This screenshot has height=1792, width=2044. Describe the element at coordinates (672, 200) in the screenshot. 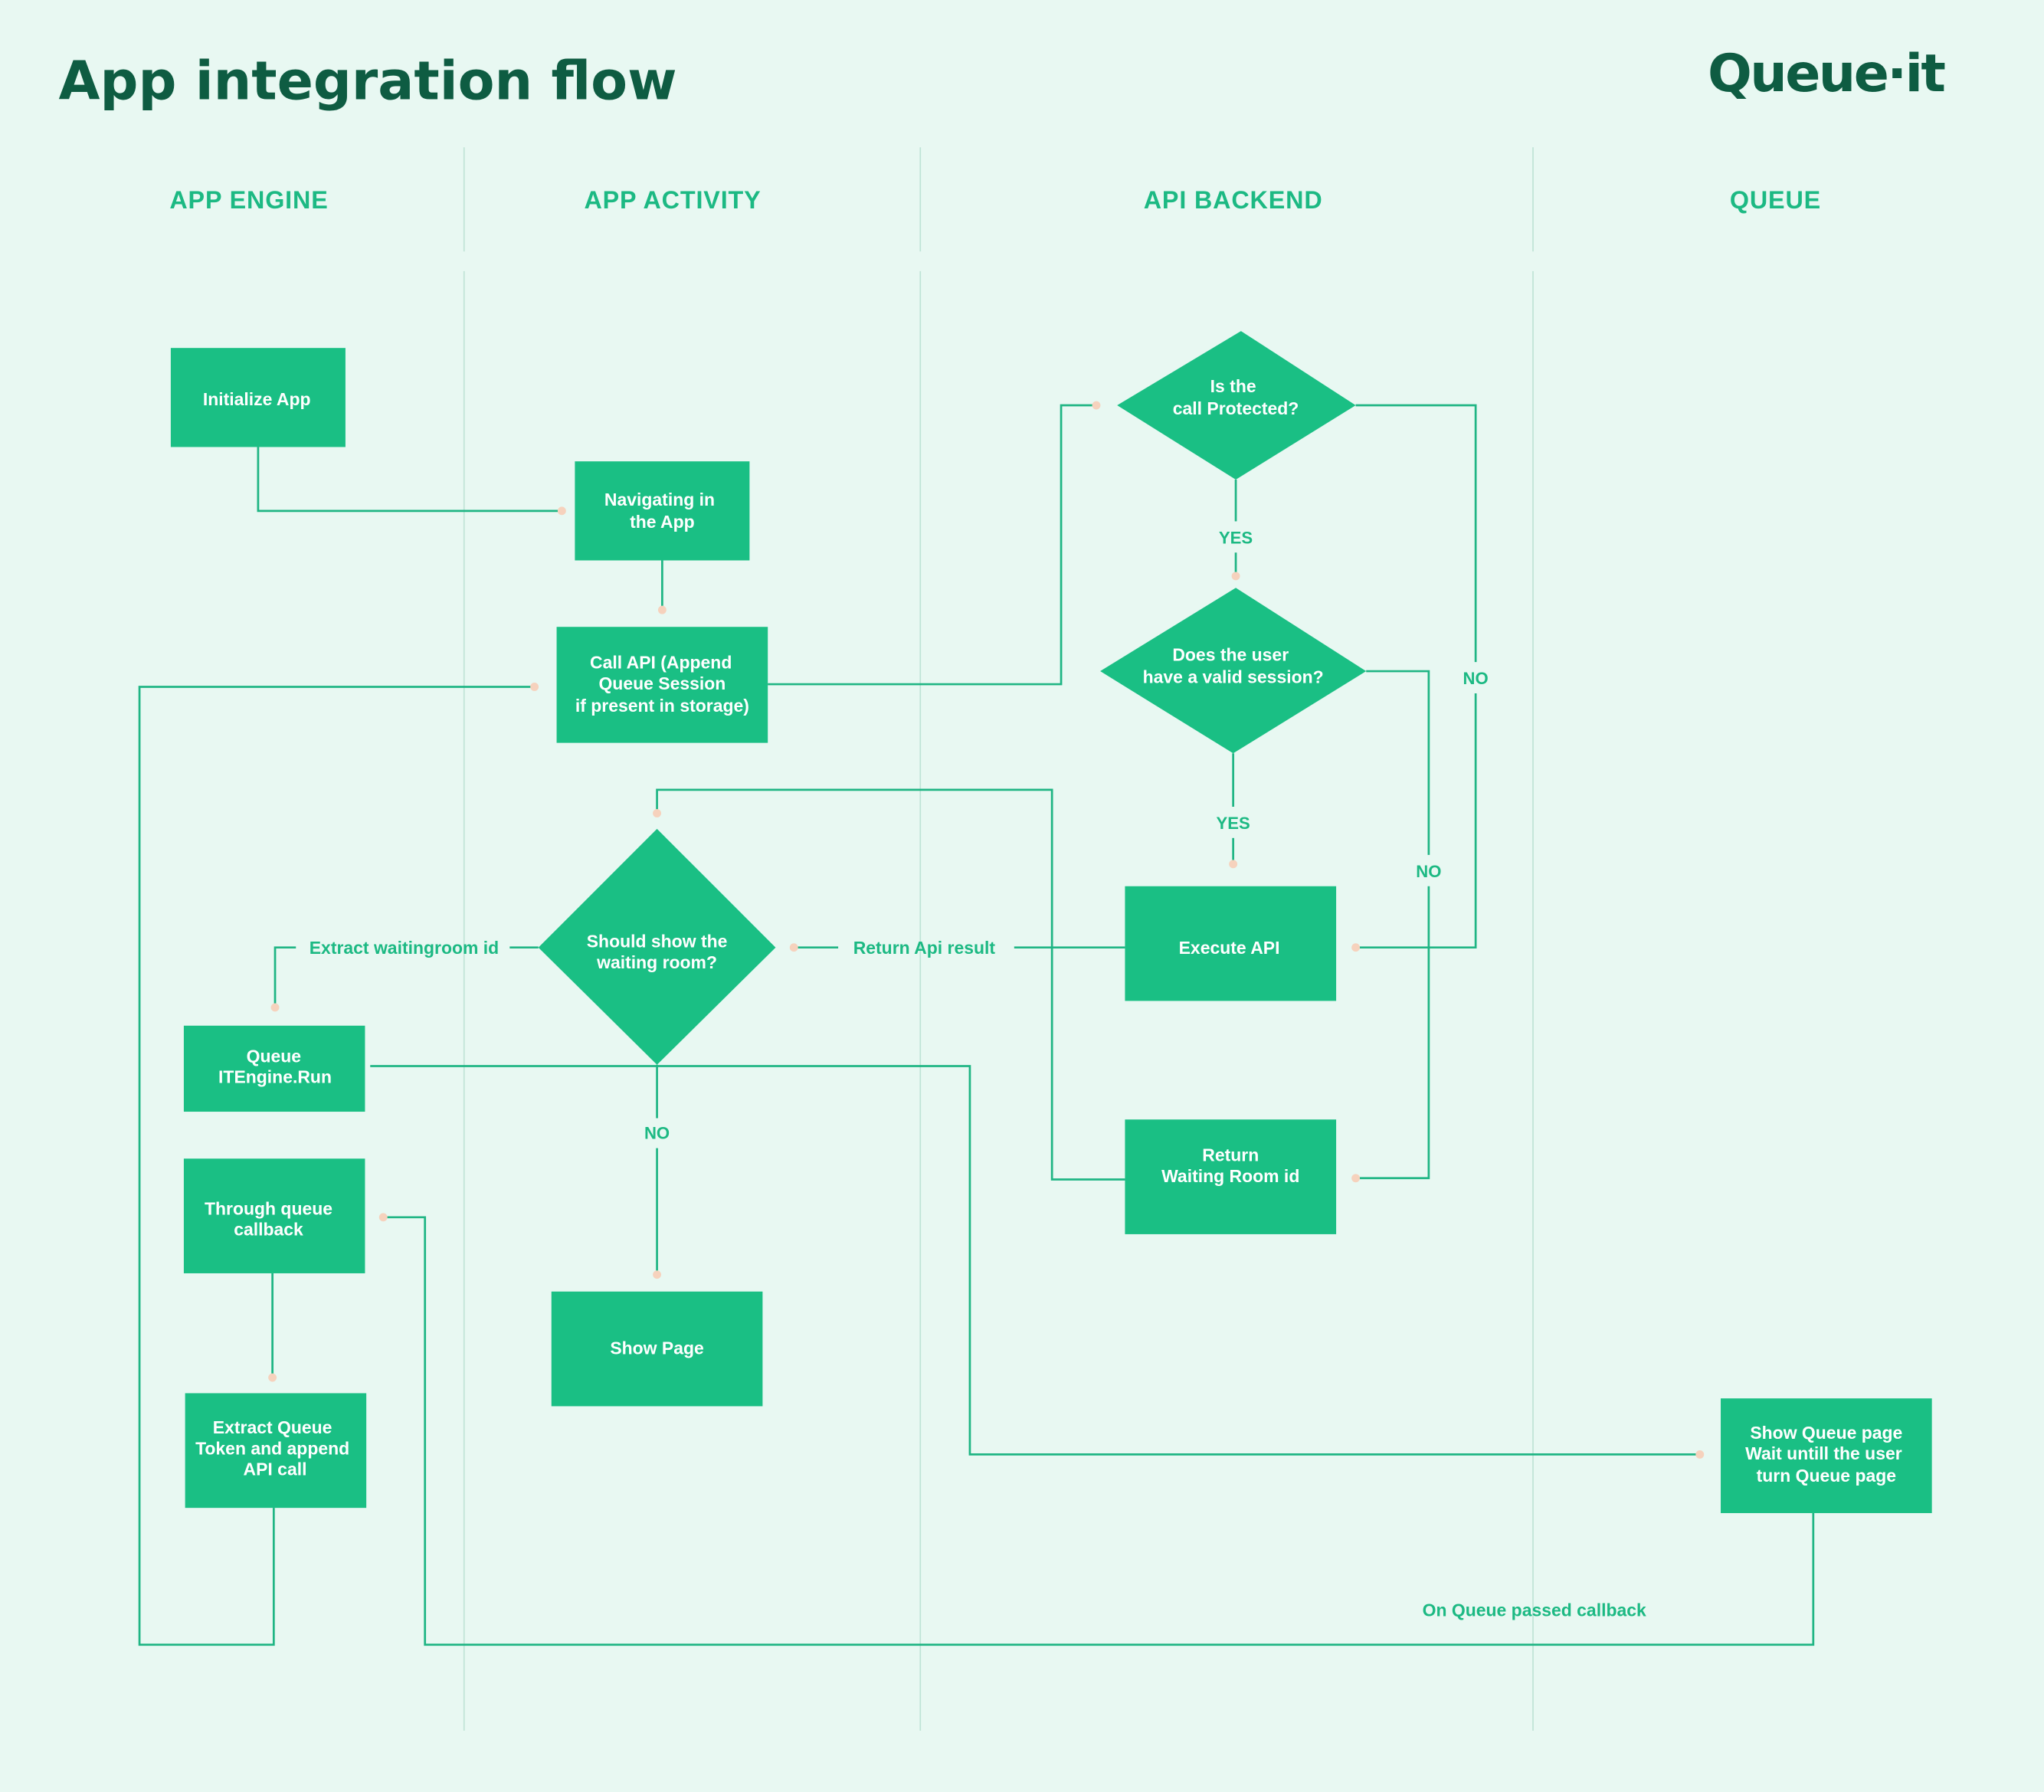

I see `lane-title-app-activity: APP ACTIVITY` at that location.